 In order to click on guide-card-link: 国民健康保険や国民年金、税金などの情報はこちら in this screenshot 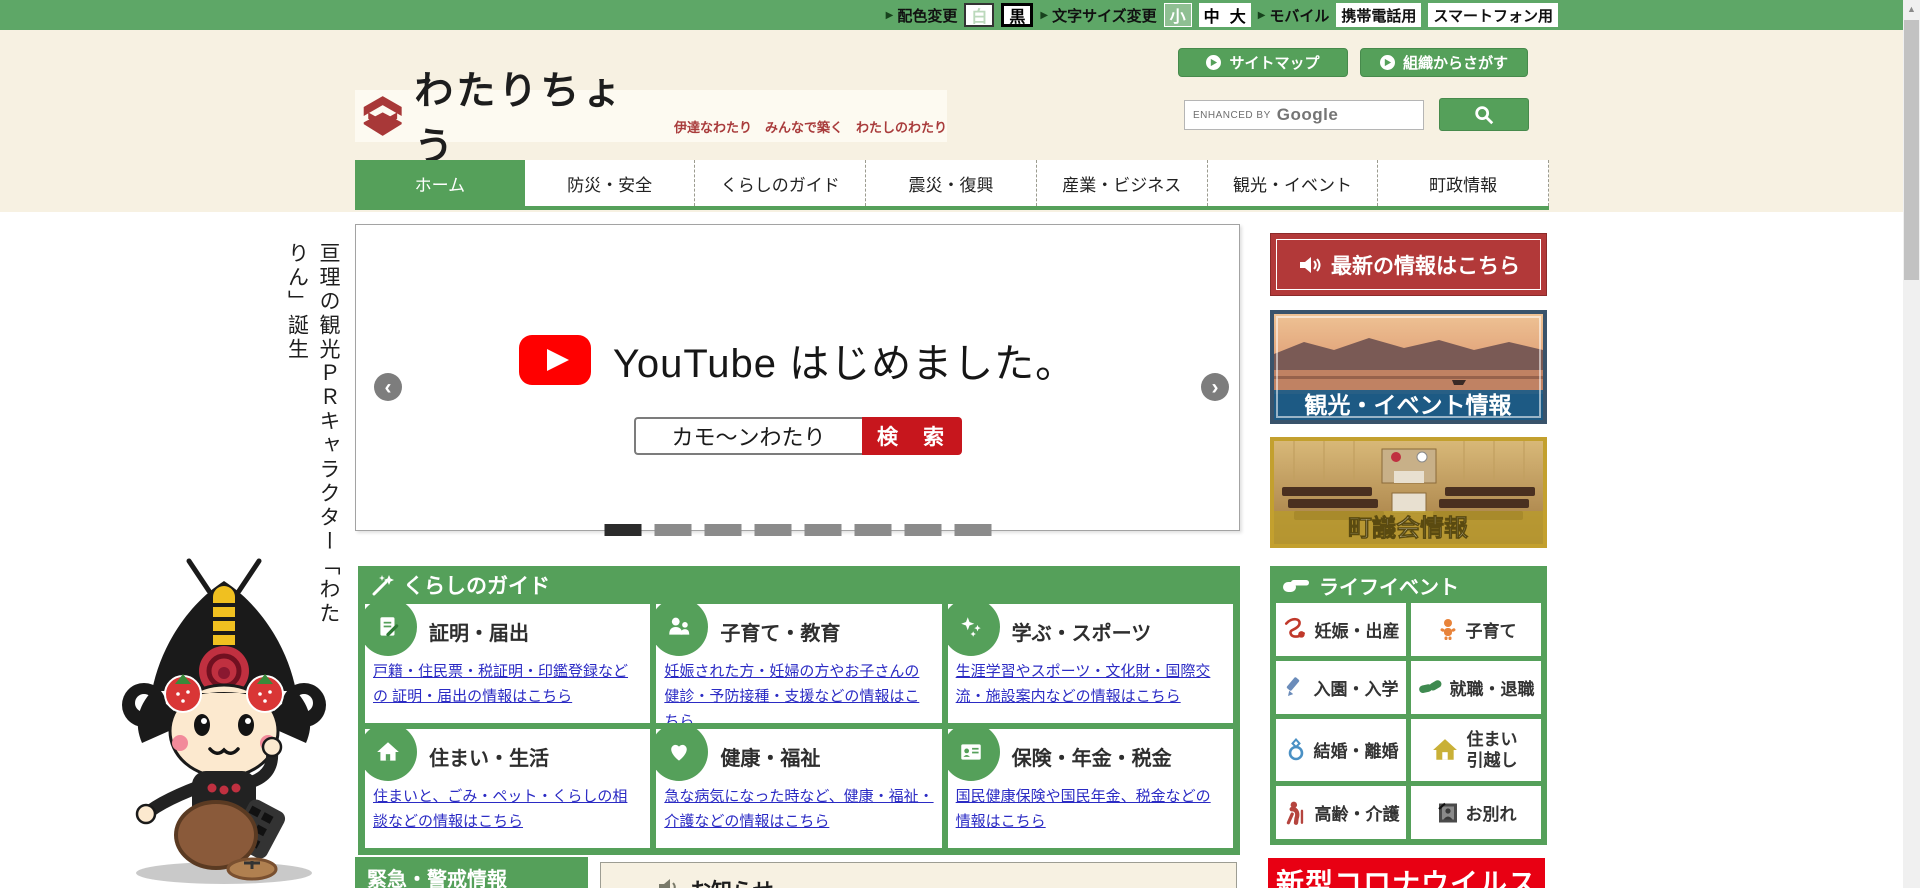, I will do `click(1090, 810)`.